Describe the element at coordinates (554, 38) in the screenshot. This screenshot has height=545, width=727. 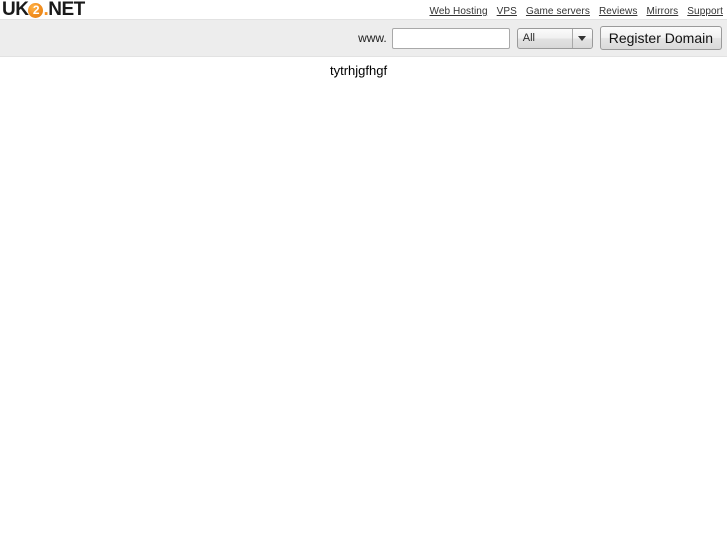
I see `tld-select: All` at that location.